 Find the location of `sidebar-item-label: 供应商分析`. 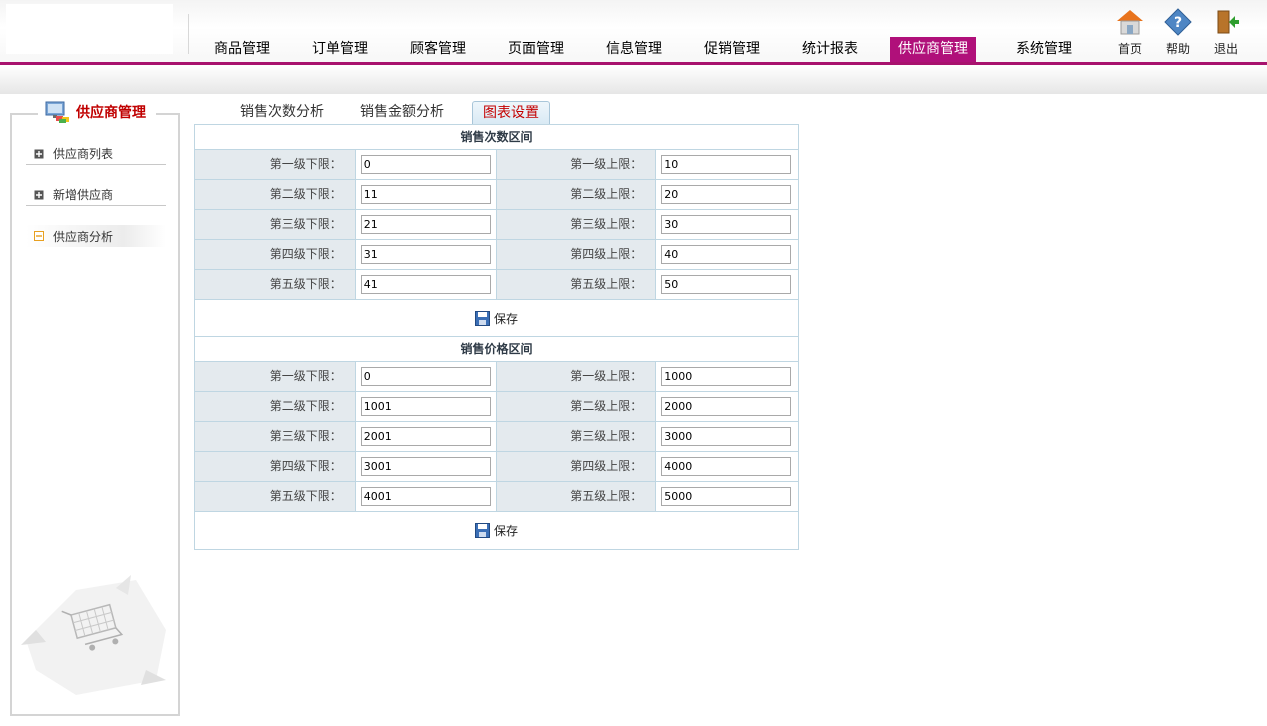

sidebar-item-label: 供应商分析 is located at coordinates (83, 236).